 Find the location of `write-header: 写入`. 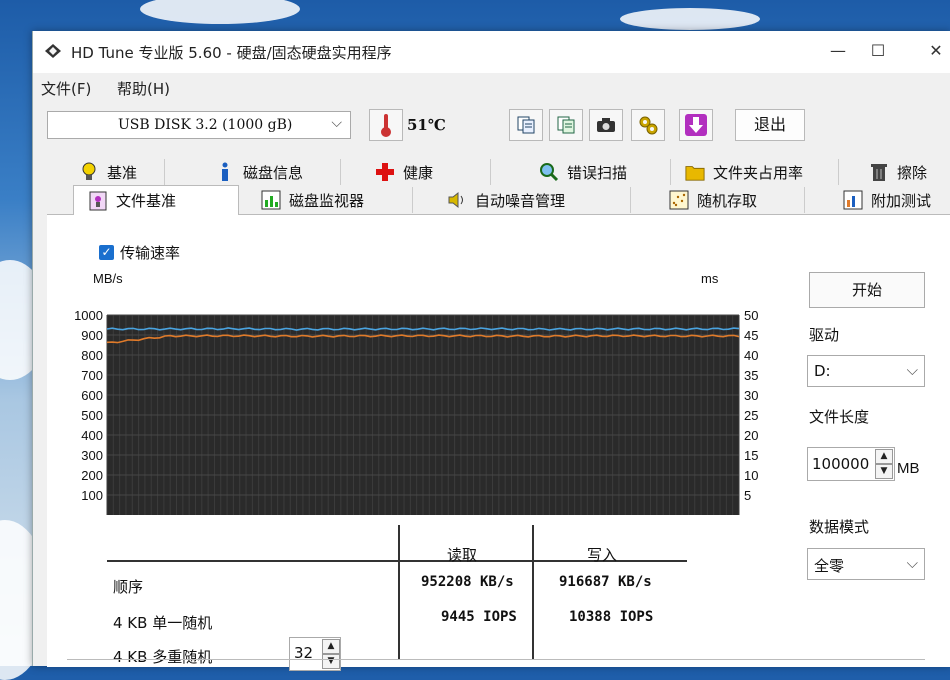

write-header: 写入 is located at coordinates (602, 555).